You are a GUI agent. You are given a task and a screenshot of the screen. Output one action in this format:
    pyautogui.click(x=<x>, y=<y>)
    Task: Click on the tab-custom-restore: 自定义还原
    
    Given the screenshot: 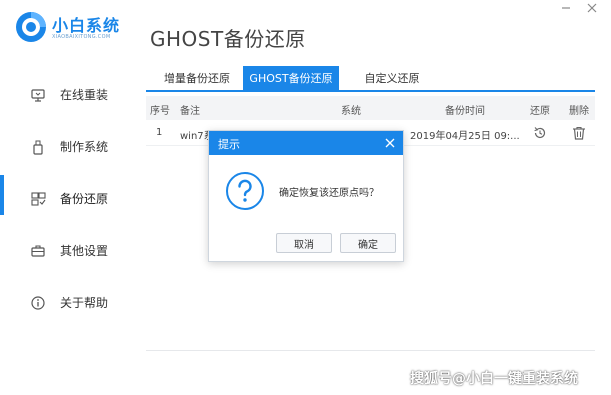 What is the action you would take?
    pyautogui.click(x=392, y=78)
    